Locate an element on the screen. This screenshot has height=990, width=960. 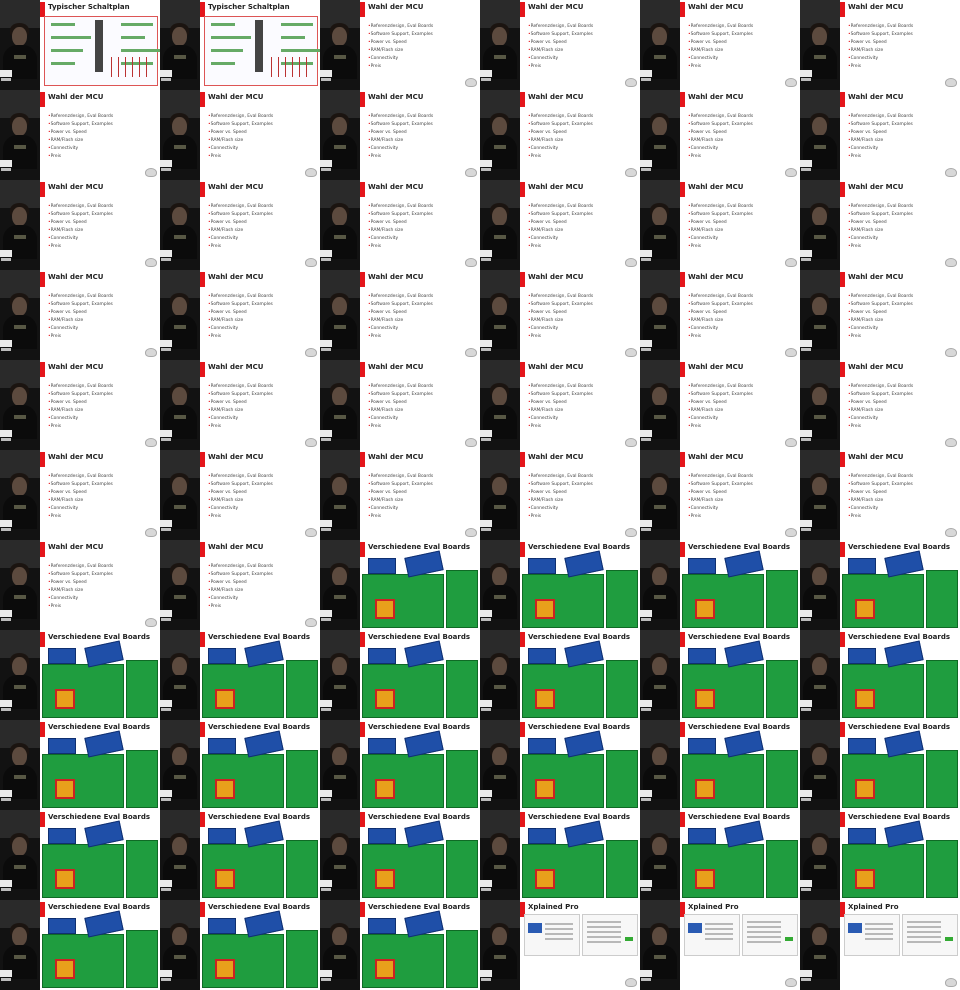
slide: Verschiedene Eval Boards is located at coordinates (900, 765).